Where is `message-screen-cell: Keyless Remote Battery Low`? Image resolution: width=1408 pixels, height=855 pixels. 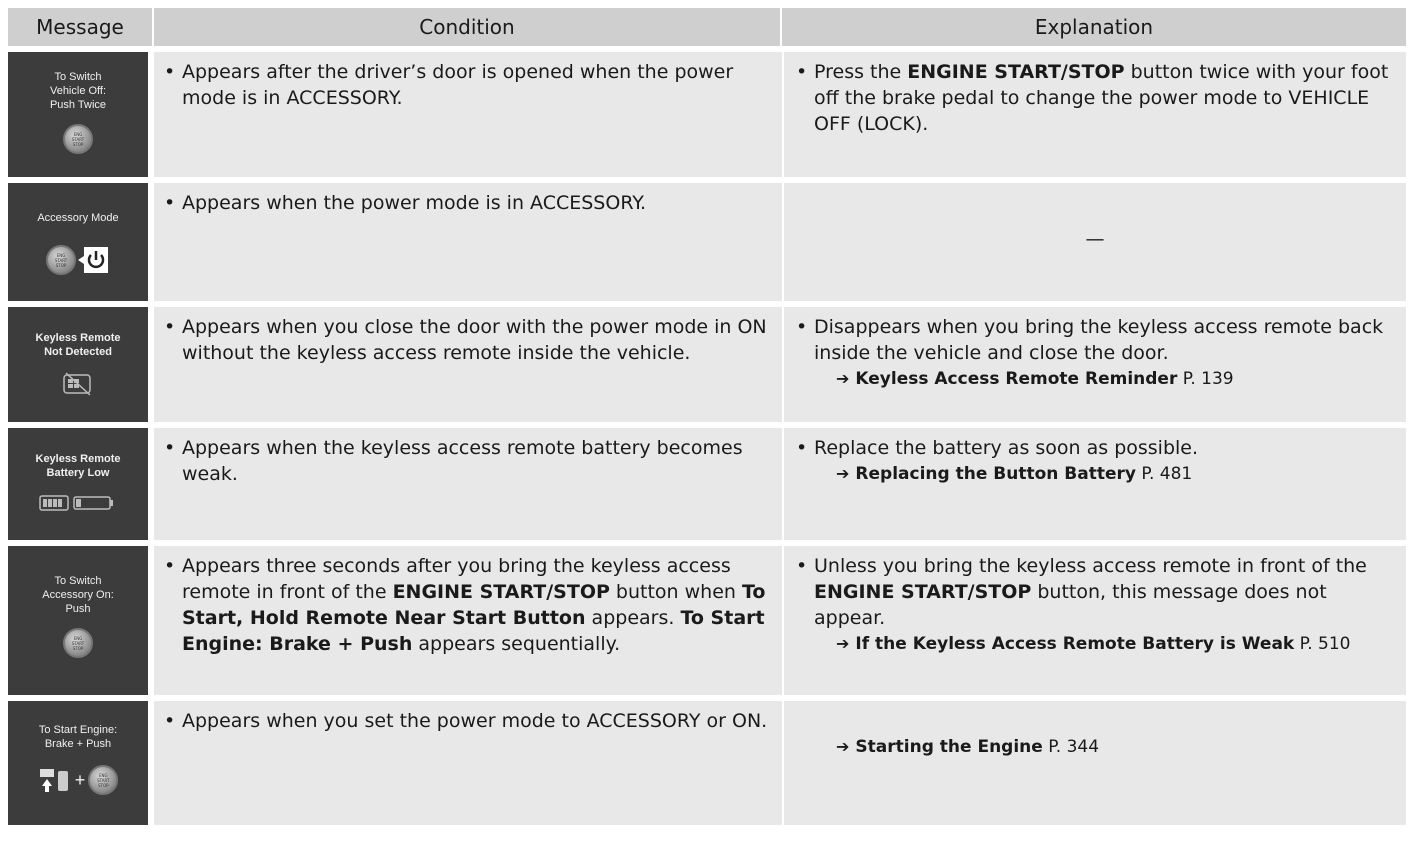
message-screen-cell: Keyless Remote Battery Low is located at coordinates (81, 484).